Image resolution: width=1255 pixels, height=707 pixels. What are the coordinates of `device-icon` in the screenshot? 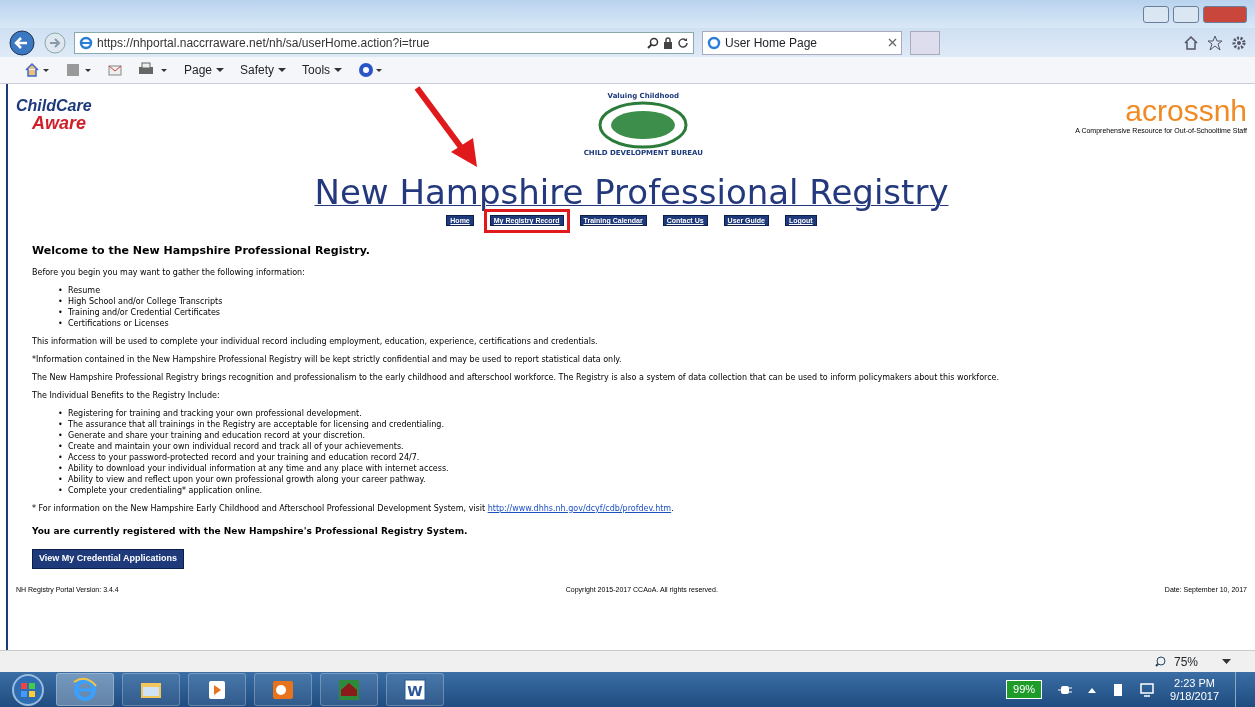 It's located at (1118, 689).